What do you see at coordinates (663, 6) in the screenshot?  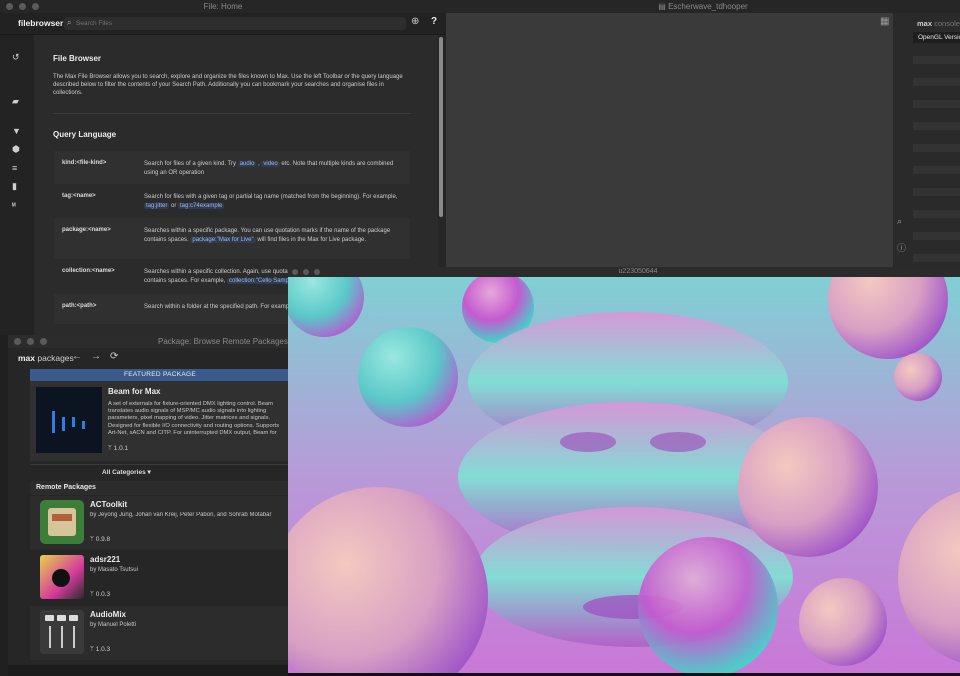 I see `document-icon: ▤` at bounding box center [663, 6].